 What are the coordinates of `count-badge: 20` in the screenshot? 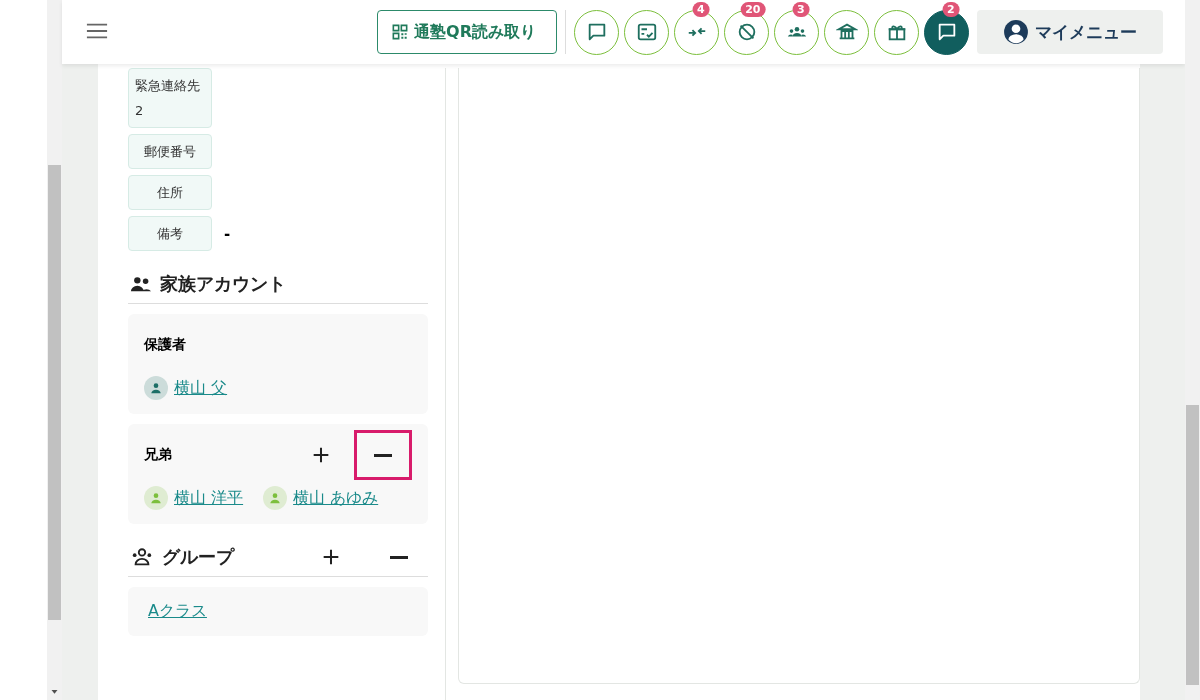 It's located at (753, 9).